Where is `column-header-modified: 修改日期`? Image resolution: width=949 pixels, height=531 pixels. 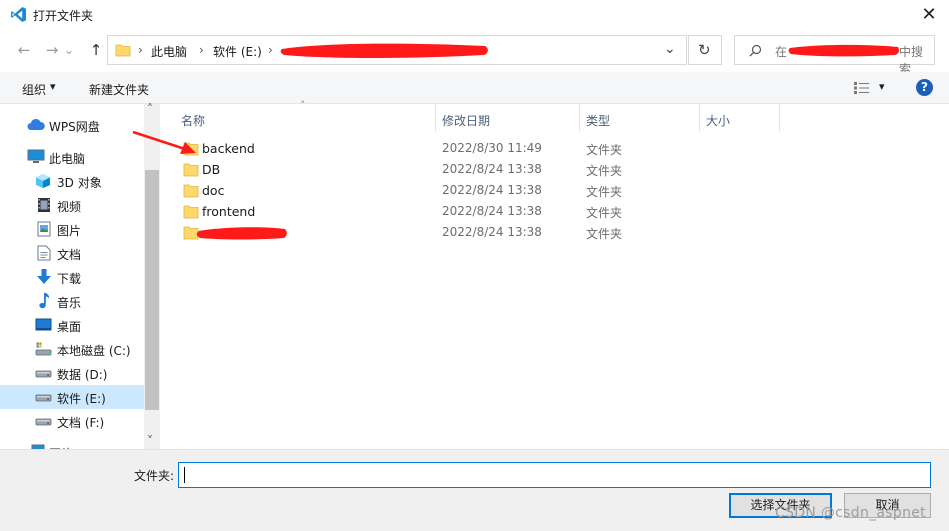
column-header-modified: 修改日期 is located at coordinates (466, 120).